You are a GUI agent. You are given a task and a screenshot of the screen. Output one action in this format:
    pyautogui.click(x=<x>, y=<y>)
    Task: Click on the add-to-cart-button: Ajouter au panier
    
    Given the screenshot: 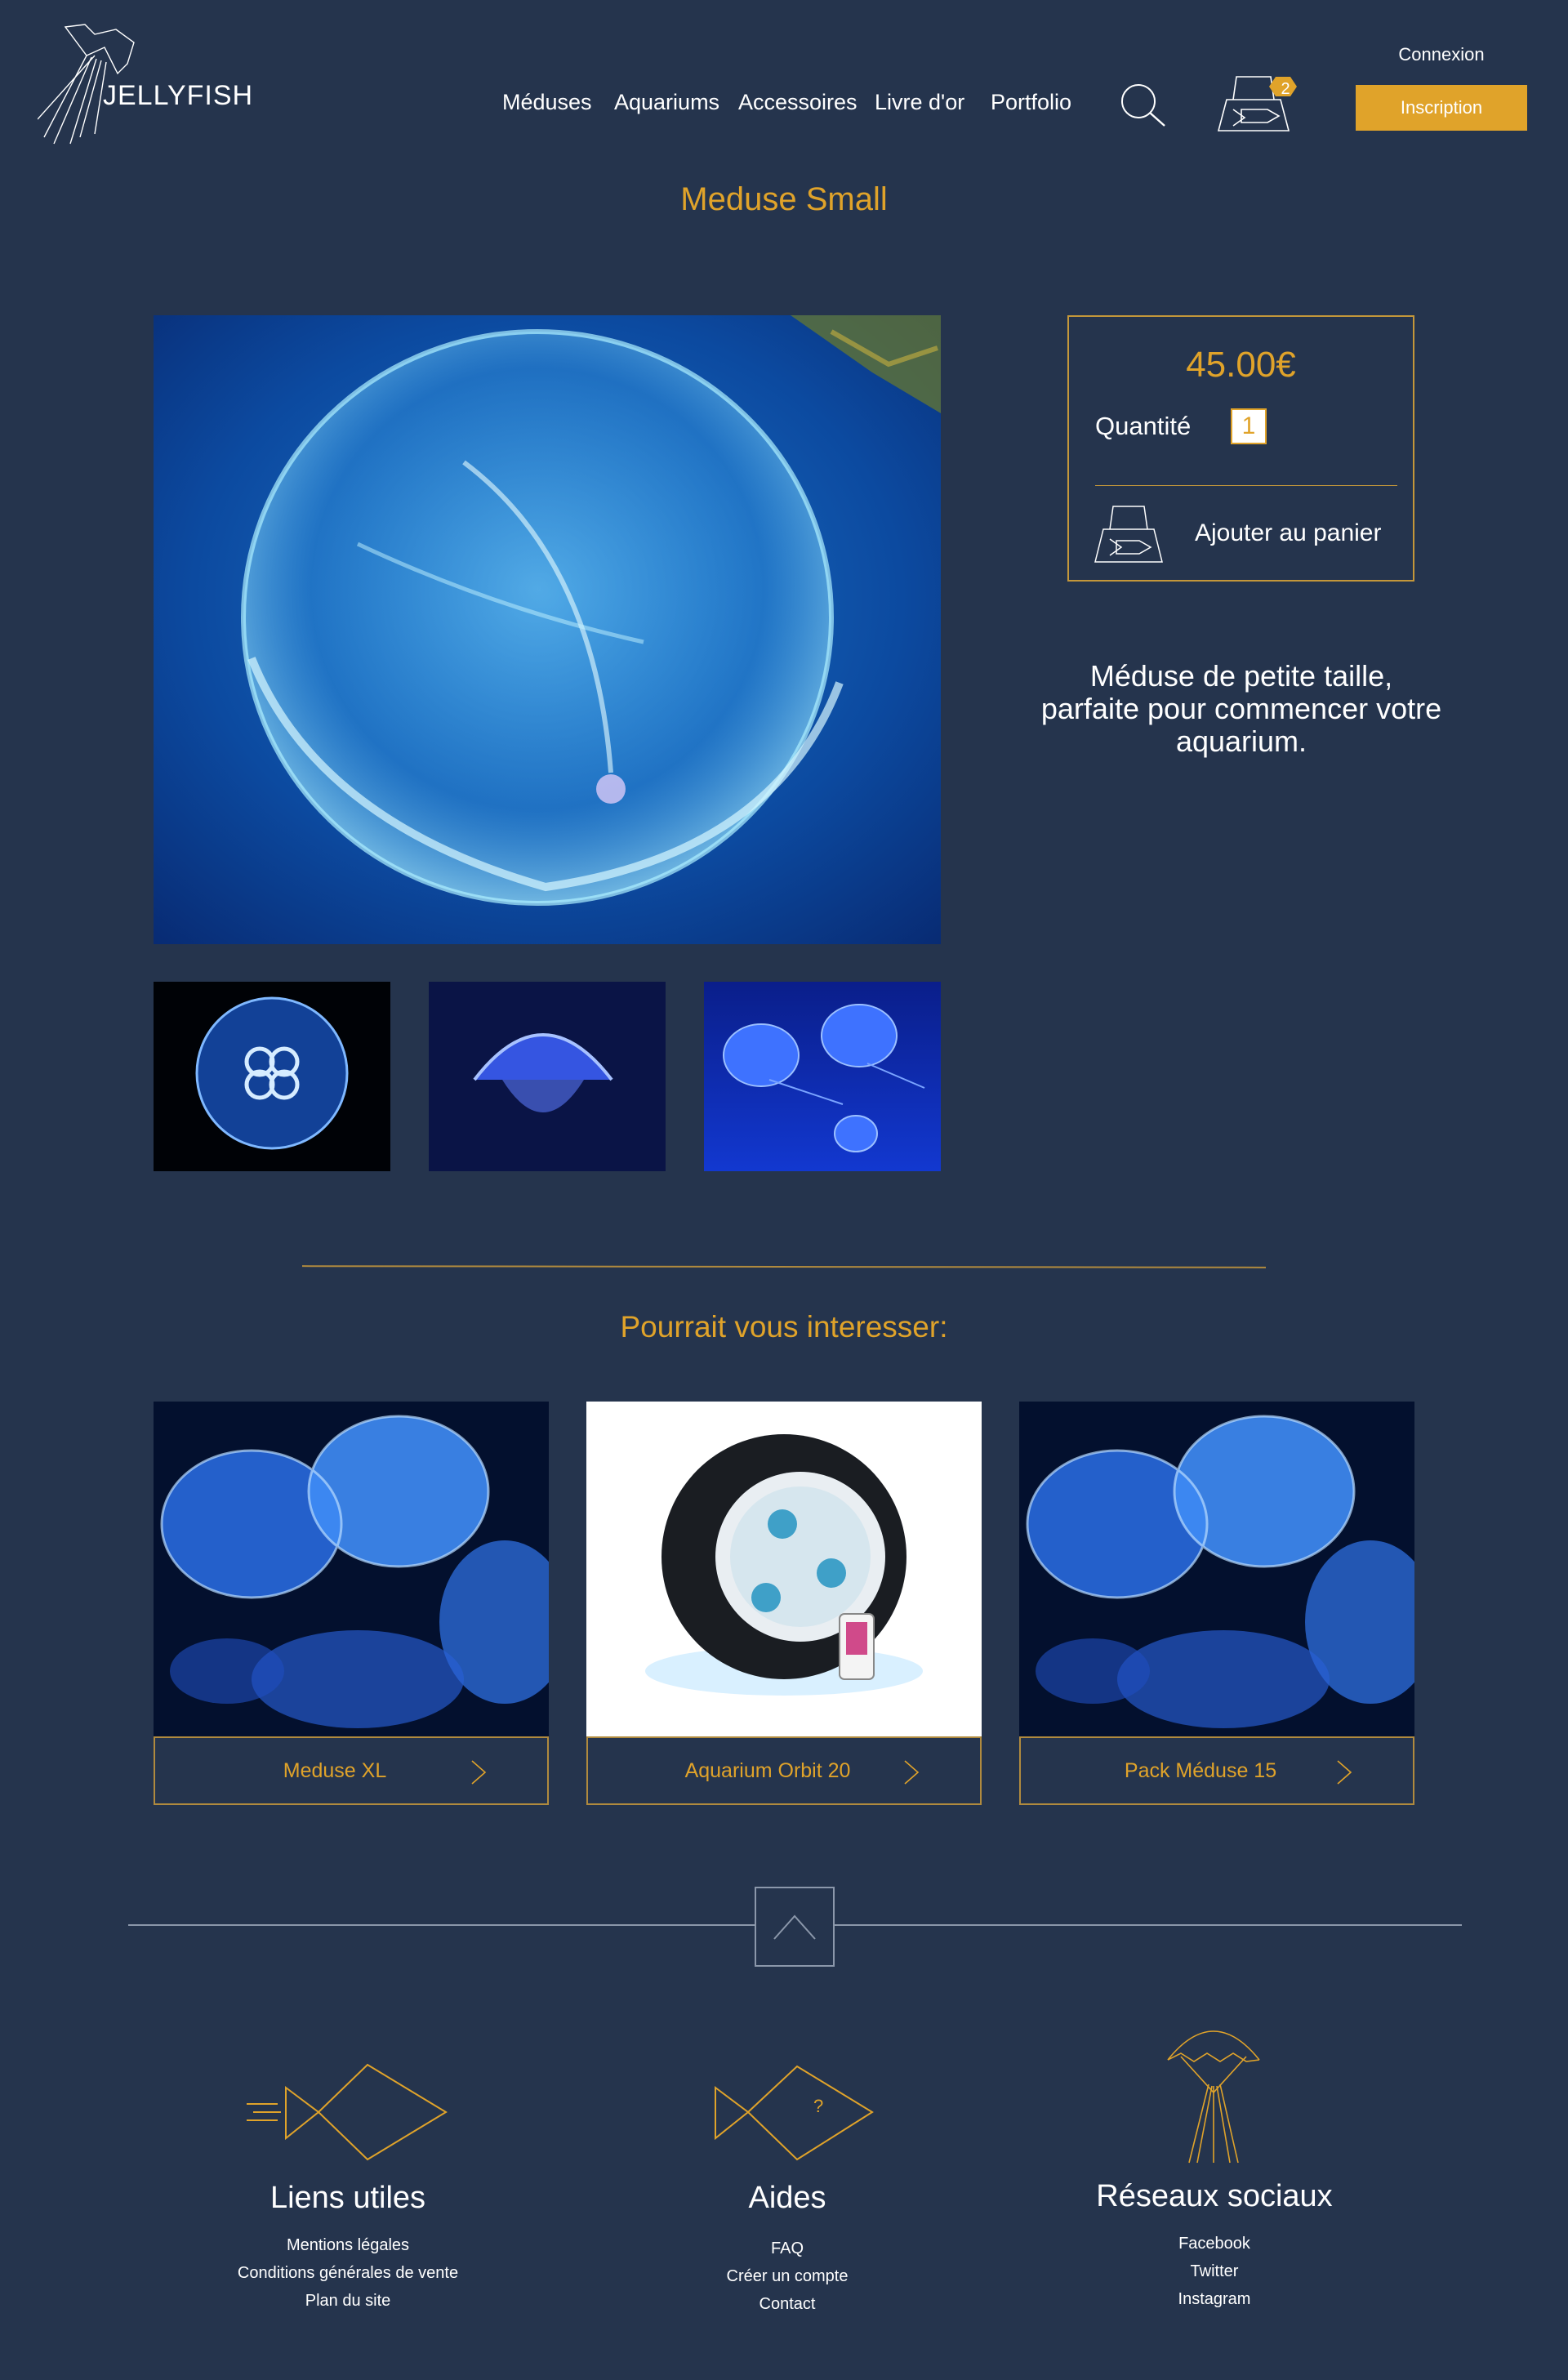 What is the action you would take?
    pyautogui.click(x=1247, y=534)
    